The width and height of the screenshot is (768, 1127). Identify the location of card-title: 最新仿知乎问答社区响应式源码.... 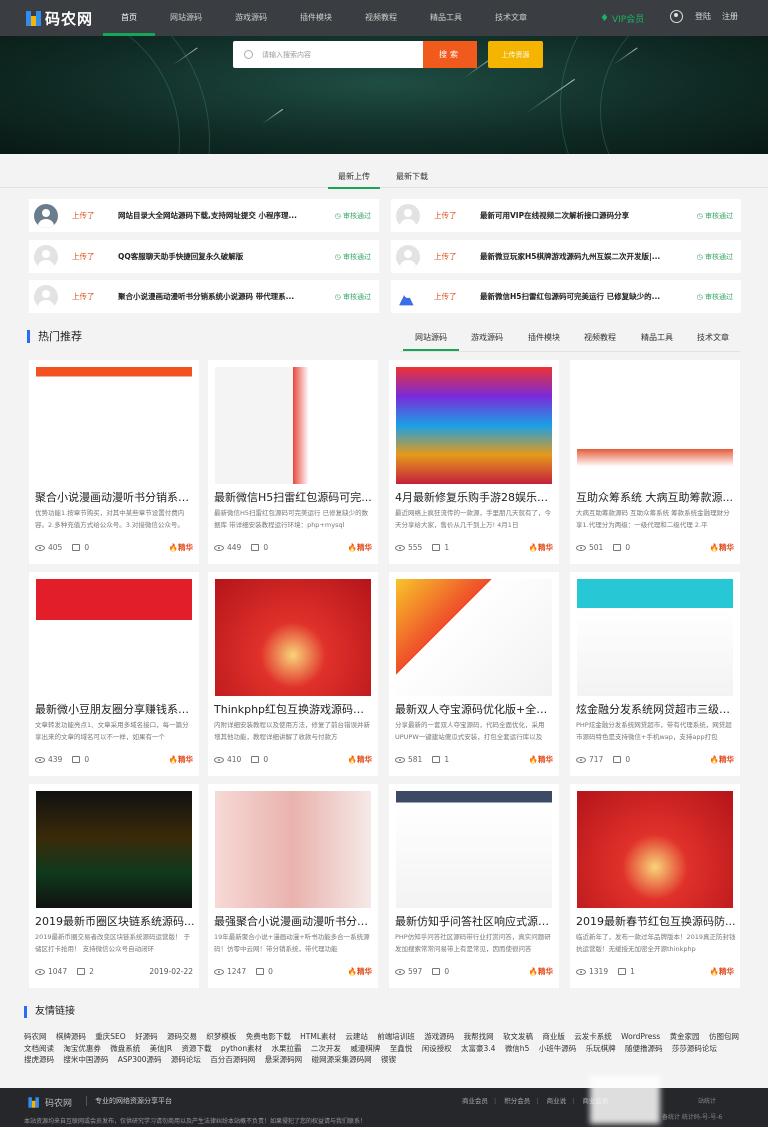
(475, 921).